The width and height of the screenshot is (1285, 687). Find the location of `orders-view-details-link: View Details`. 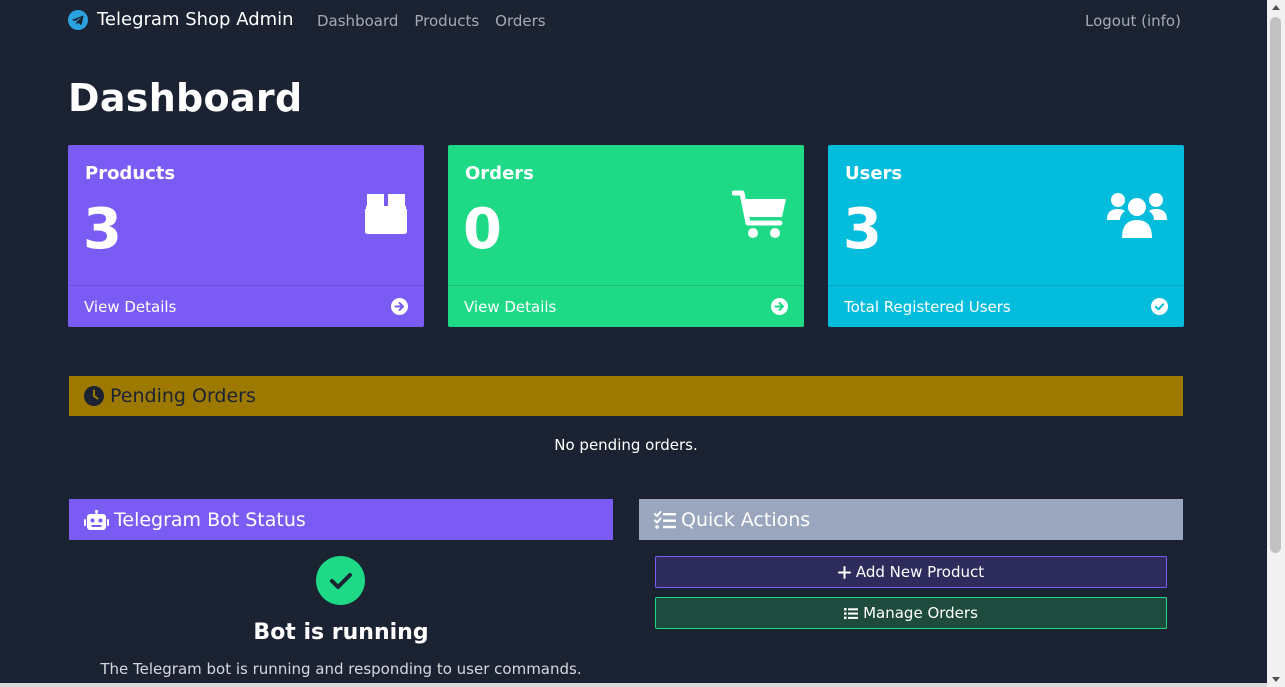

orders-view-details-link: View Details is located at coordinates (626, 306).